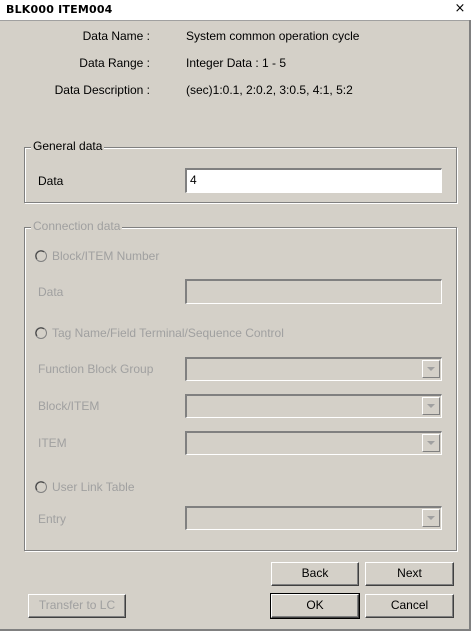 The height and width of the screenshot is (631, 471). I want to click on item-label: ITEM, so click(52, 443).